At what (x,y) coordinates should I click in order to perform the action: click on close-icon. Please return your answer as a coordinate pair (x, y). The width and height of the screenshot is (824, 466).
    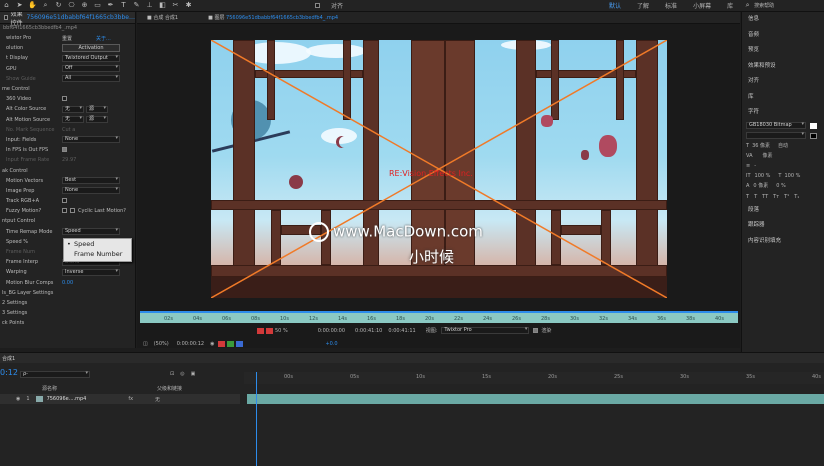
    Looking at the image, I should click on (6, 17).